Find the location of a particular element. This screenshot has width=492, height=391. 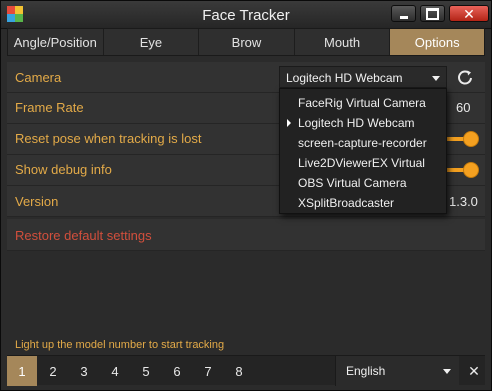

camera-label: Camera is located at coordinates (38, 77).